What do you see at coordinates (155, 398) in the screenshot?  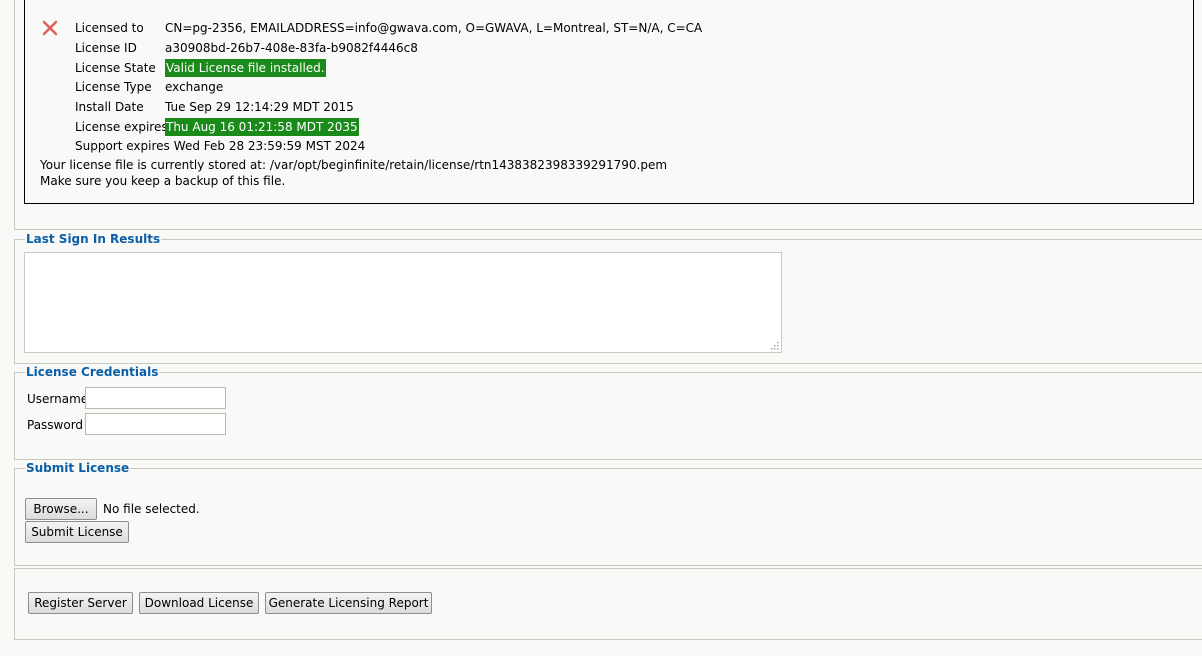 I see `username-input` at bounding box center [155, 398].